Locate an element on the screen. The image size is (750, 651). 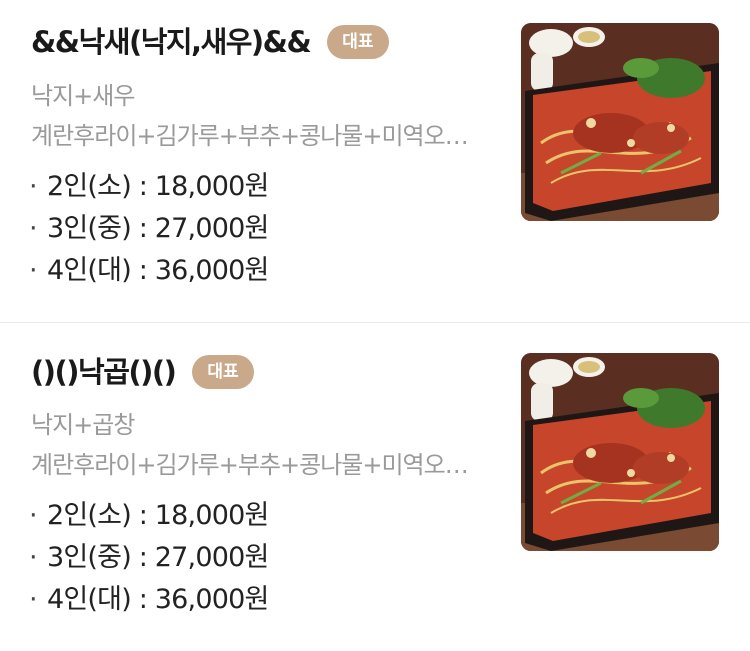
menu-item-subtitle: 낙지+새우 is located at coordinates (83, 96).